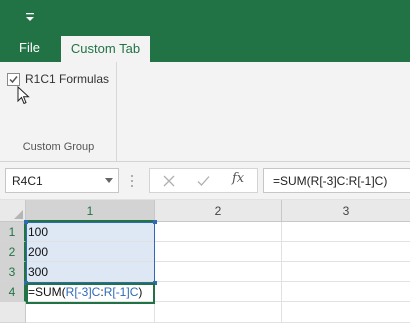  Describe the element at coordinates (90, 252) in the screenshot. I see `cell-r2c1: 200` at that location.